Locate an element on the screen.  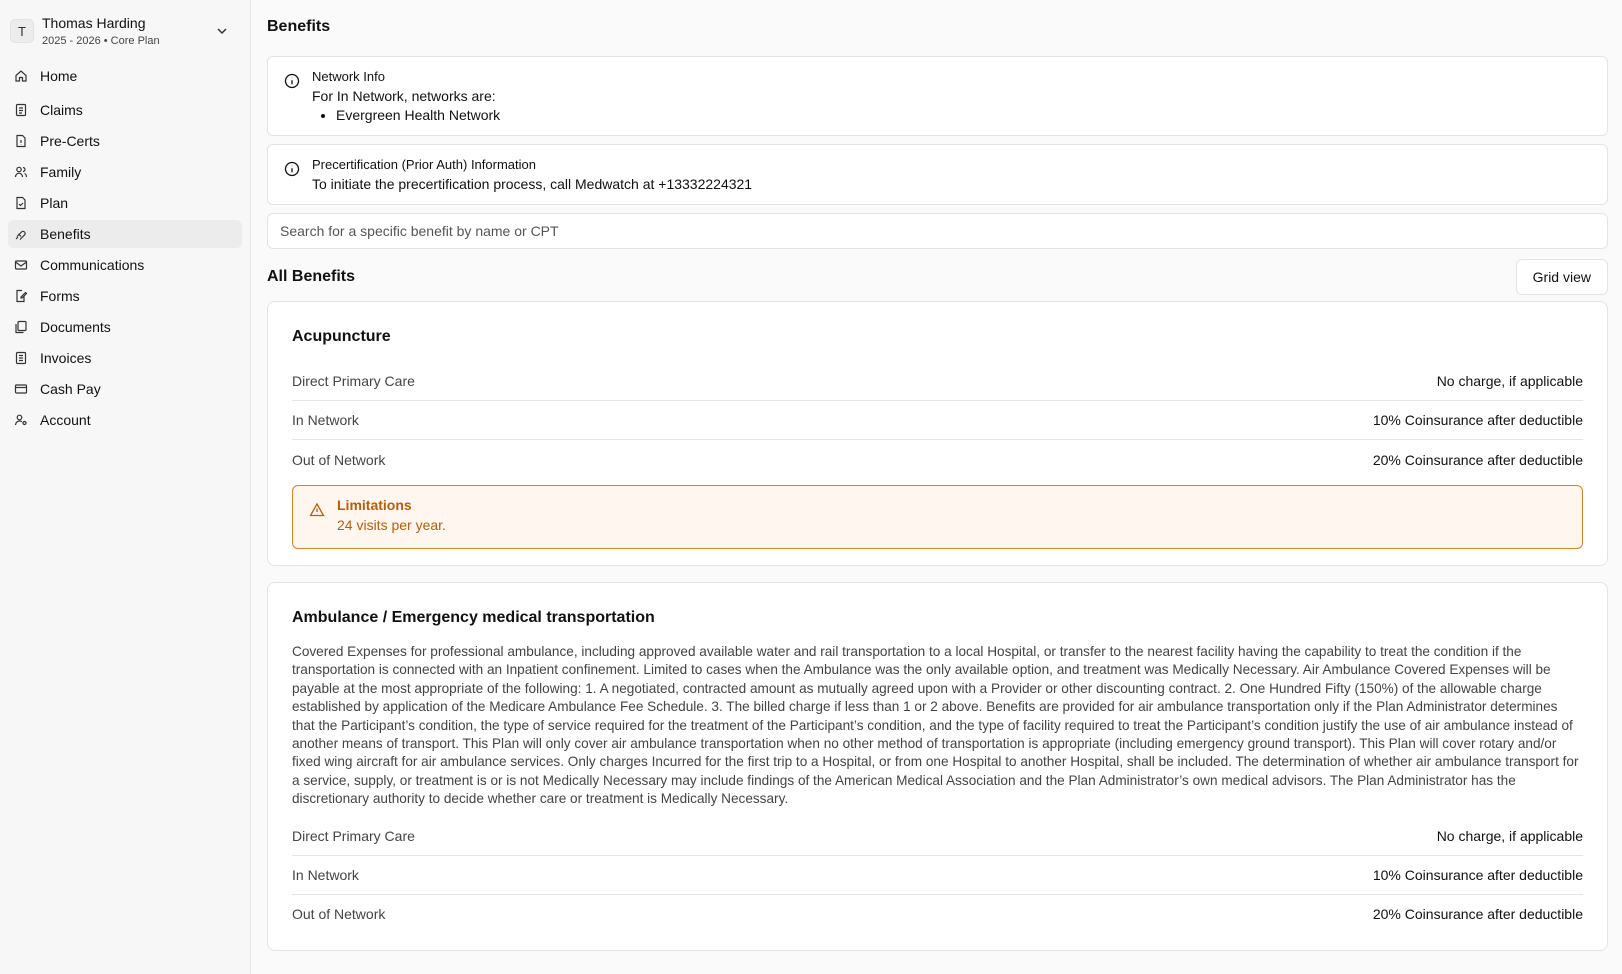
sidebar-item-label: Plan is located at coordinates (54, 203).